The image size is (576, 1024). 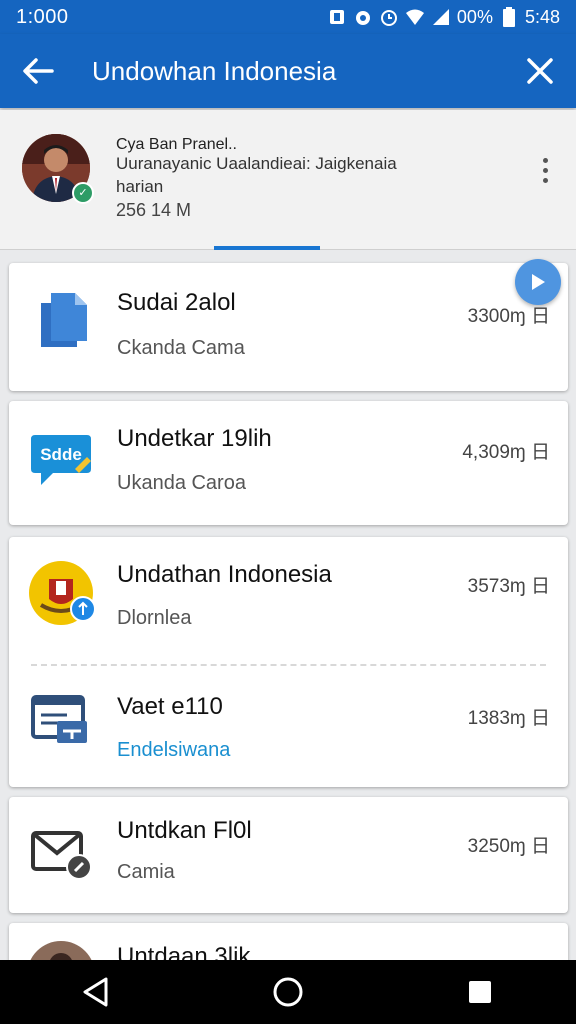 I want to click on list-item: Untdkan Fl0l Camia 3250ɱ 日, so click(x=288, y=855).